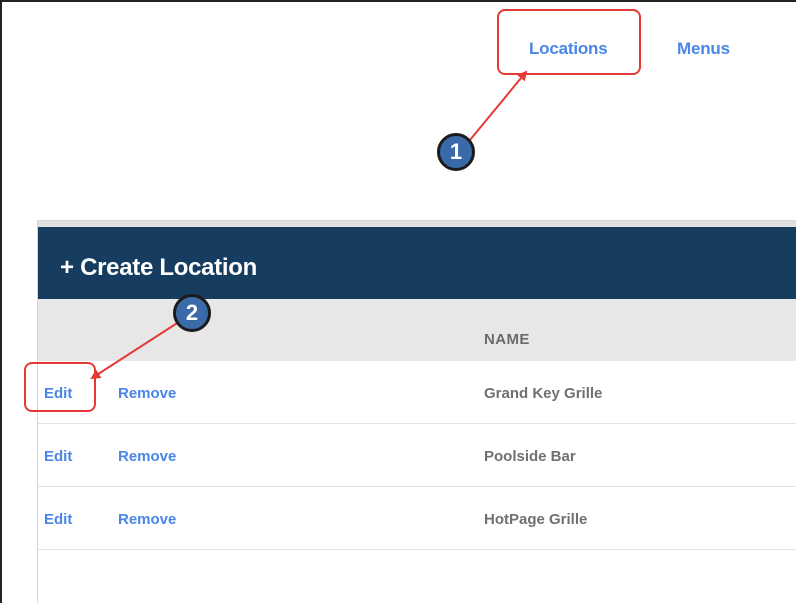 This screenshot has height=603, width=796. I want to click on nav-menus-link: Menus, so click(703, 49).